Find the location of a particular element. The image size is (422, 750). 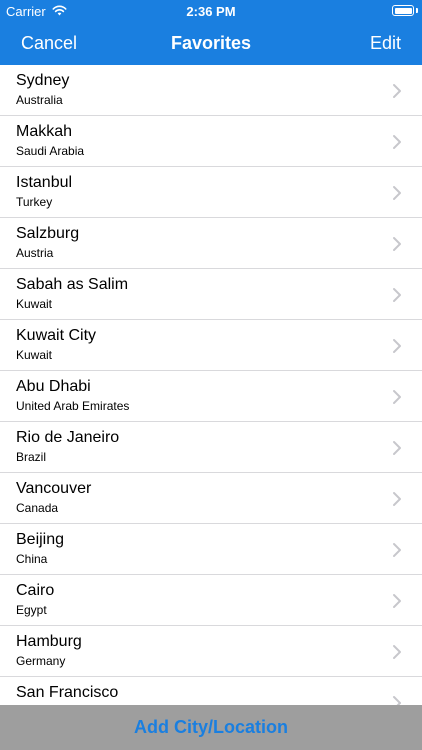

add-city-button: Add City/Location is located at coordinates (211, 727).